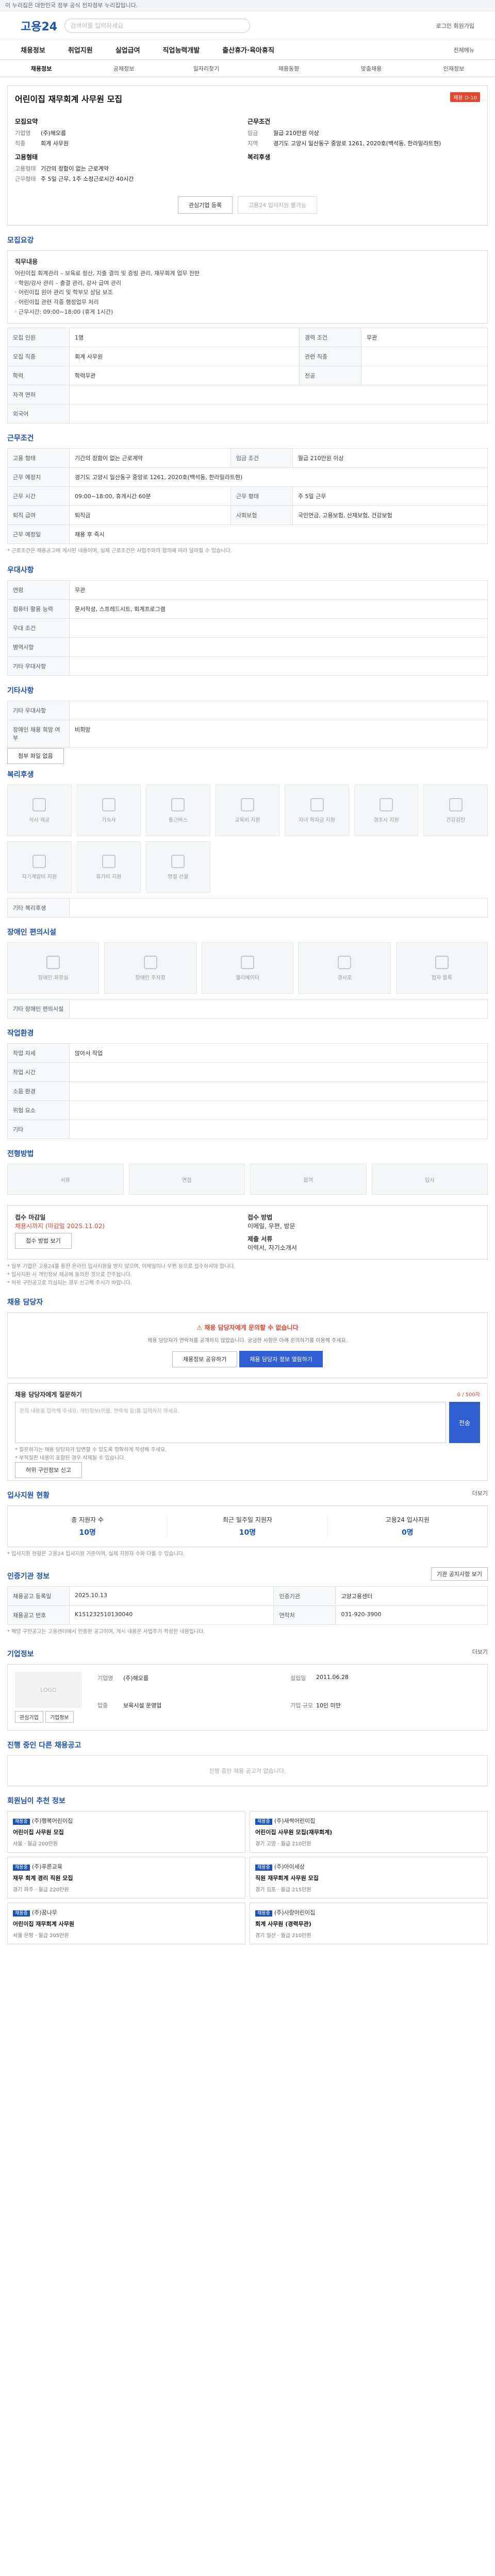 The height and width of the screenshot is (2576, 495). What do you see at coordinates (150, 978) in the screenshot?
I see `facility-label: 장애인 주차장` at bounding box center [150, 978].